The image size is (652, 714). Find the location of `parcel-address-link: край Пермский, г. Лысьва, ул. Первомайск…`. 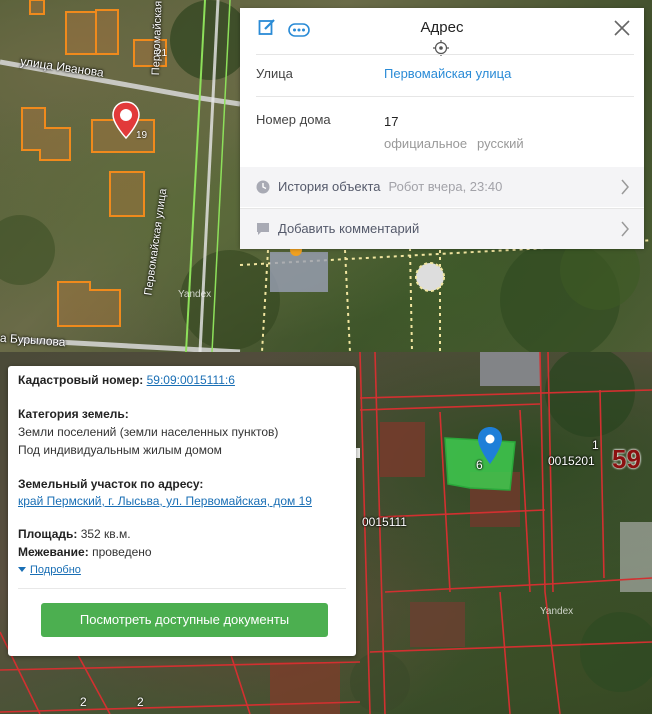

parcel-address-link: край Пермский, г. Лысьва, ул. Первомайск… is located at coordinates (165, 501).